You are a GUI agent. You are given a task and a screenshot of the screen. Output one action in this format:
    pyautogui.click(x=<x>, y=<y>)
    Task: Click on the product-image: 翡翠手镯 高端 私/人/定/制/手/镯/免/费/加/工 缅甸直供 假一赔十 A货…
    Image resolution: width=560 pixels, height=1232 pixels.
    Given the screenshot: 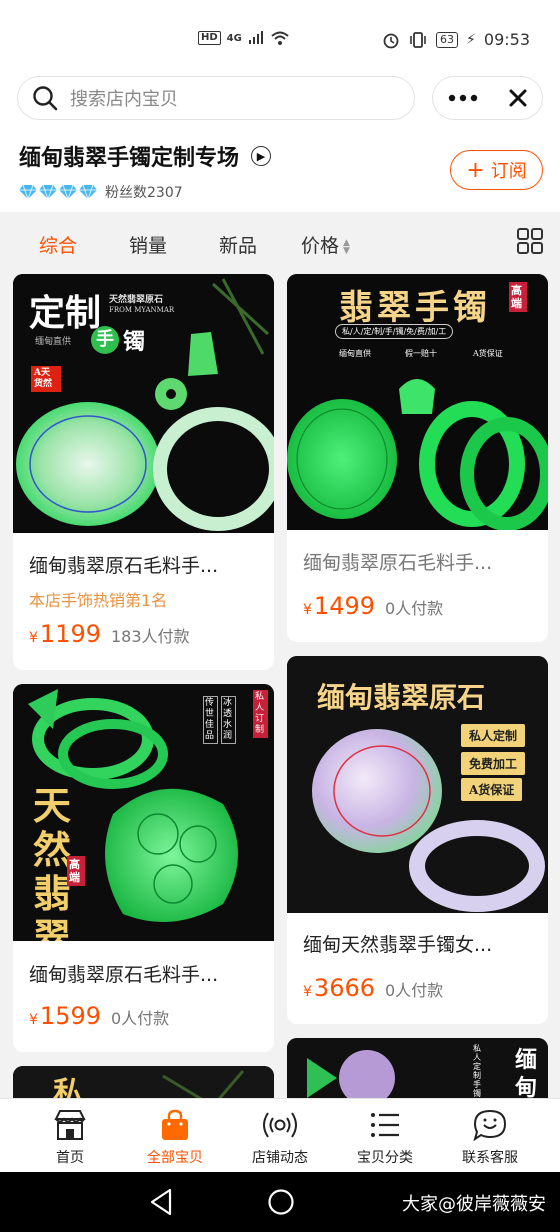 What is the action you would take?
    pyautogui.click(x=417, y=402)
    